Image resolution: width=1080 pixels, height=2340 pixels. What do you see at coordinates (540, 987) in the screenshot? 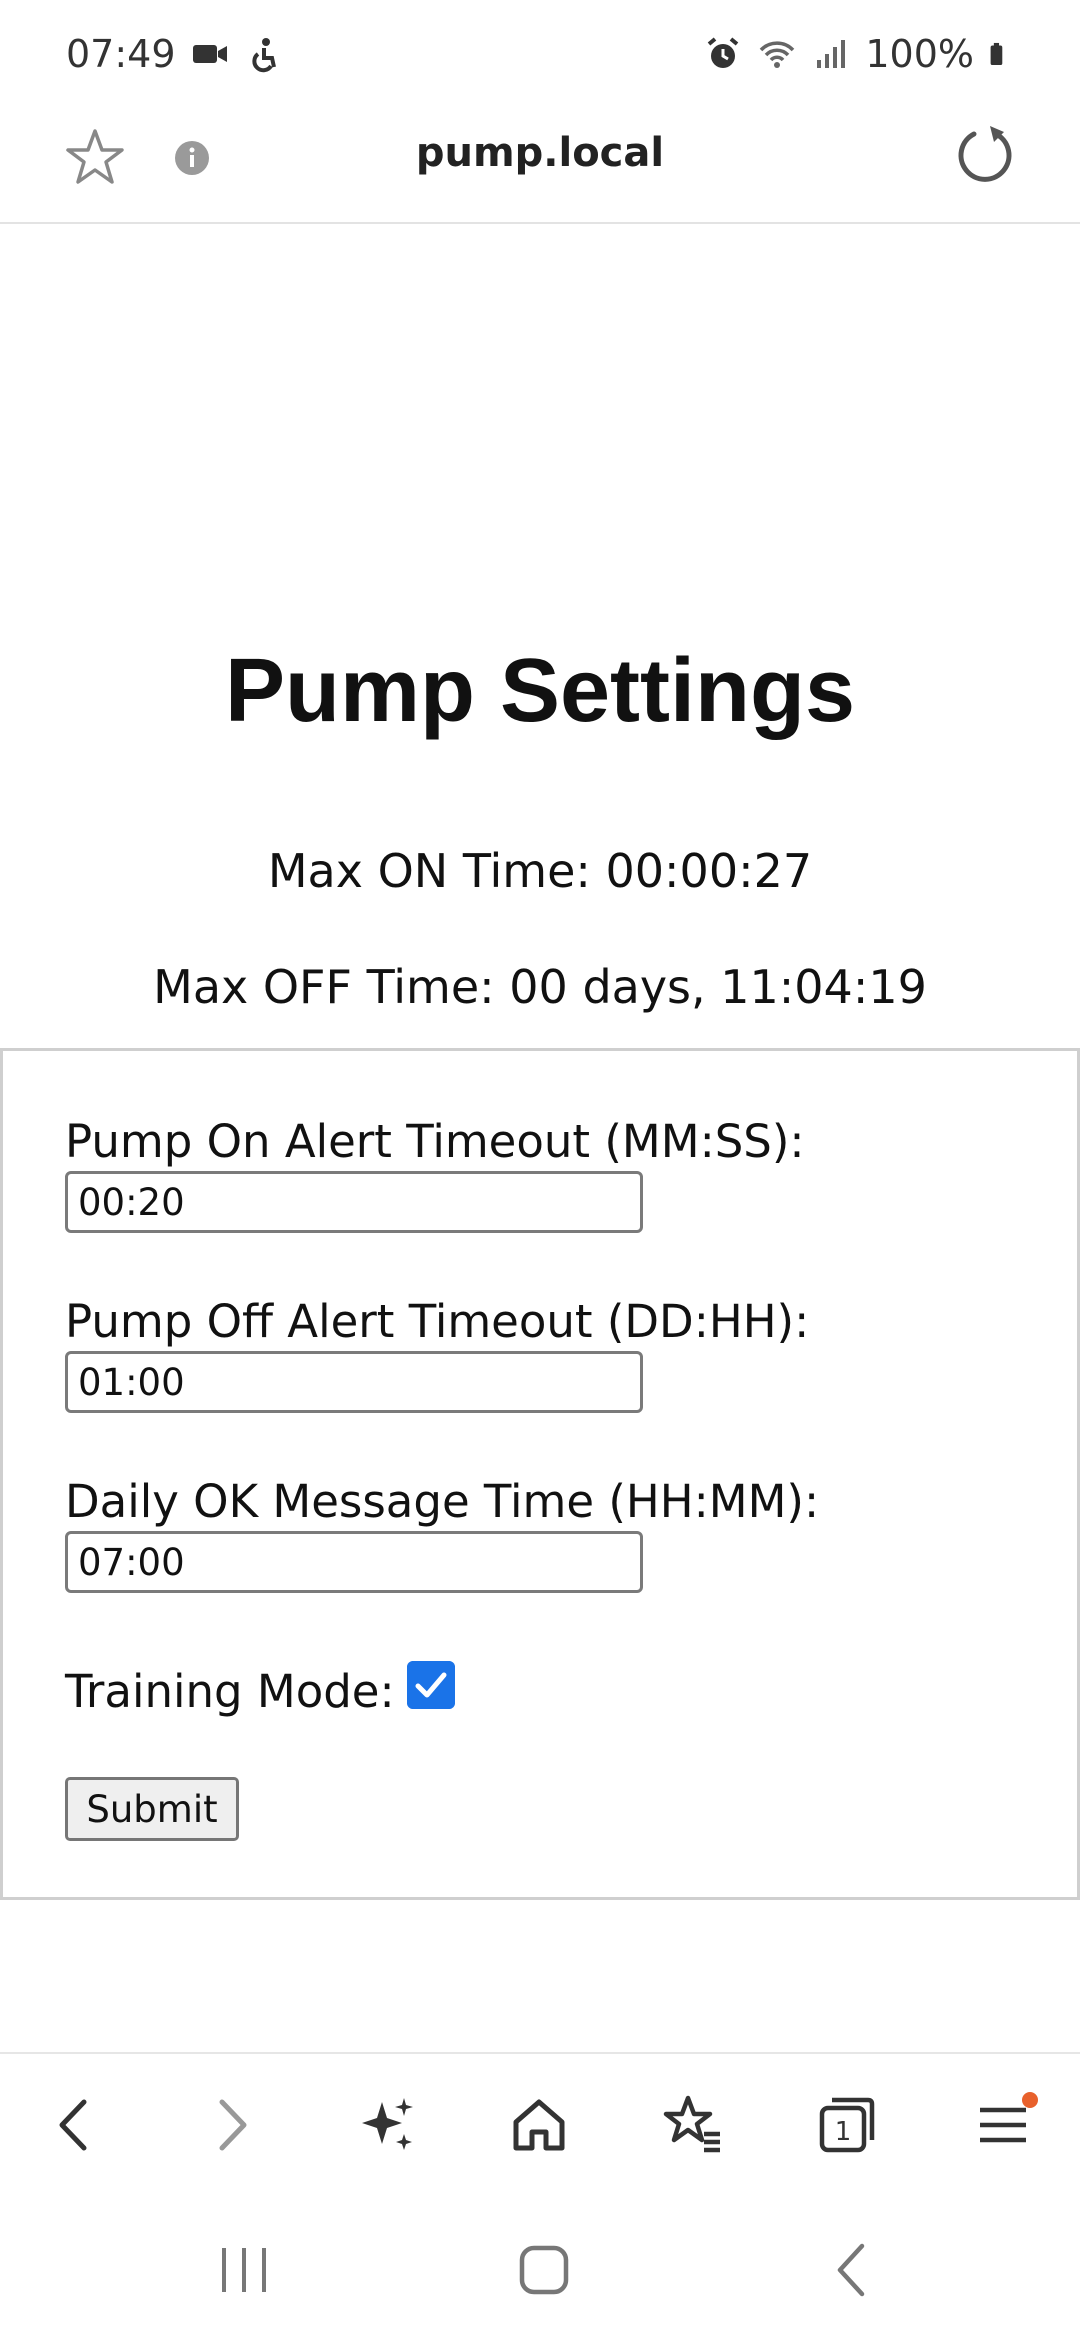
I see `max-off-time: Max OFF Time: 00 days, 11:04:19` at bounding box center [540, 987].